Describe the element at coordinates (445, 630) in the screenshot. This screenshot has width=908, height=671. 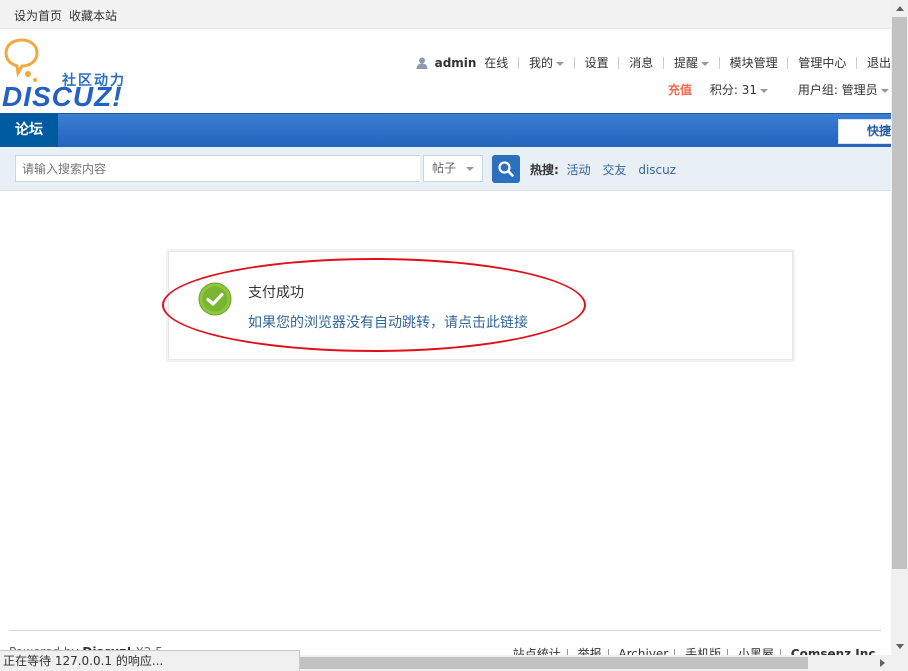
I see `footer-divider` at that location.